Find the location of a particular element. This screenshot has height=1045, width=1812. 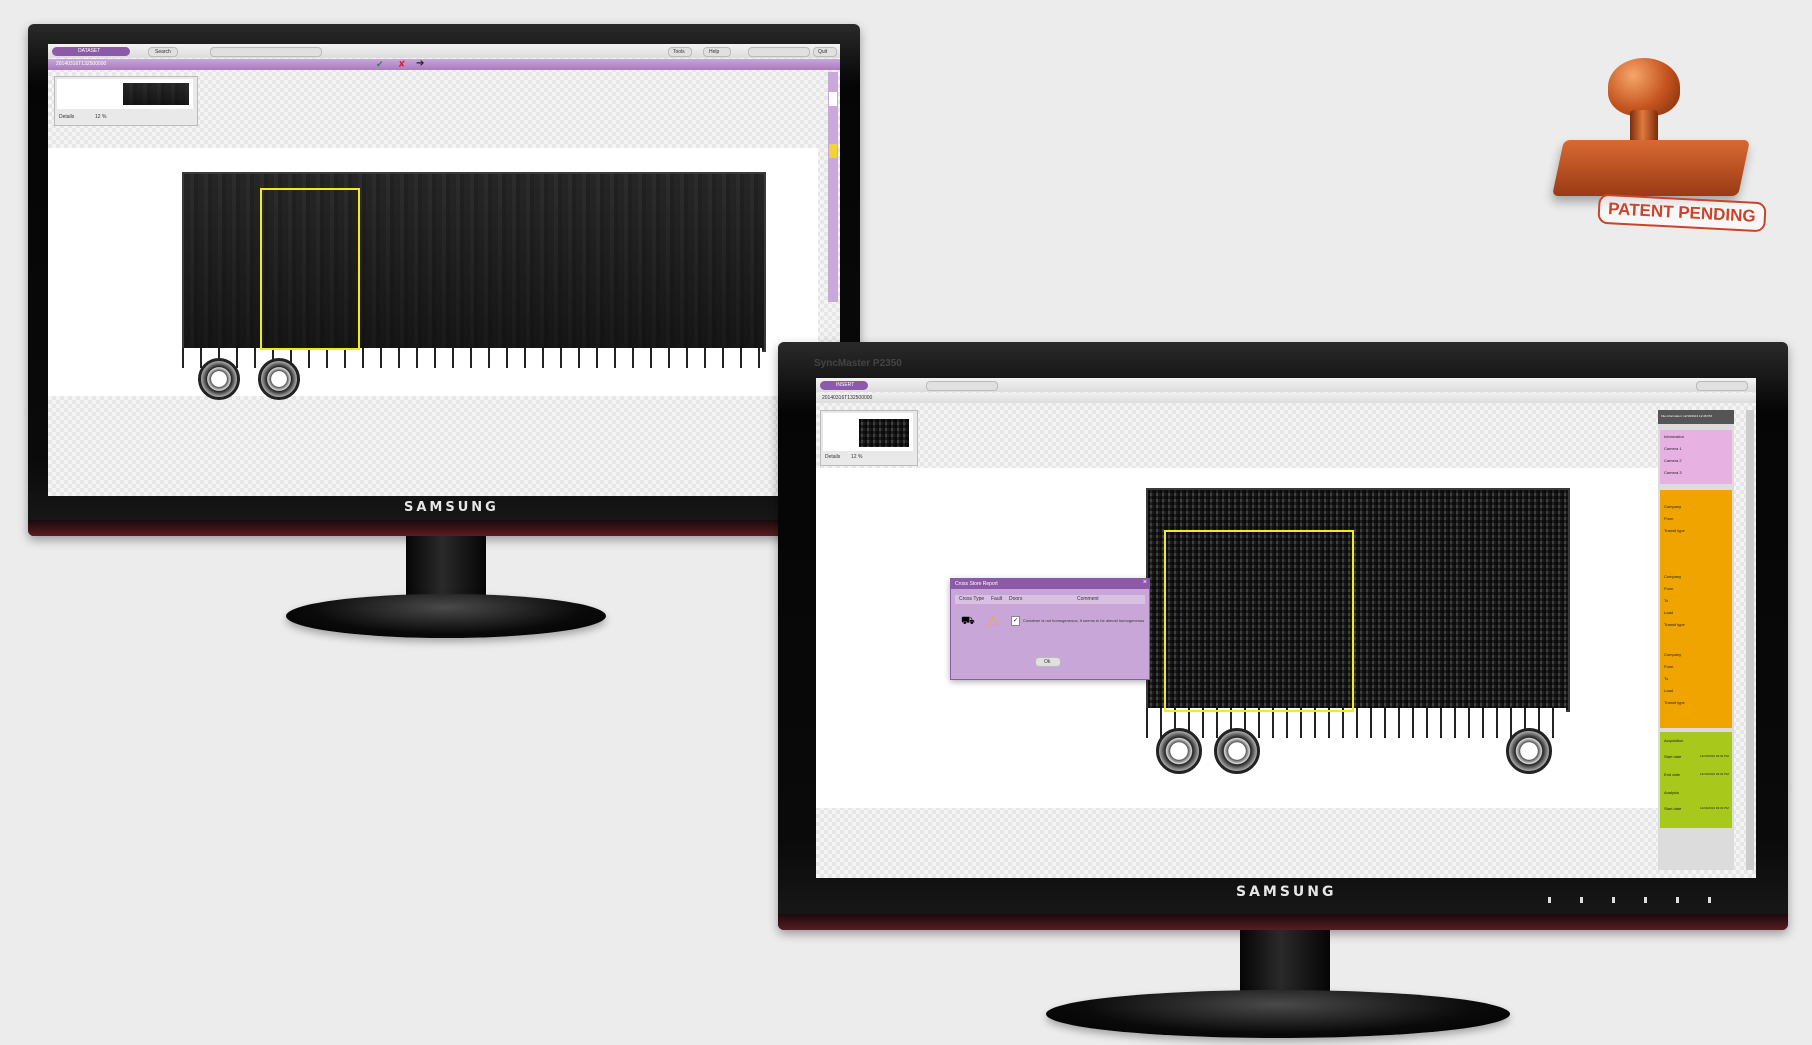

tab-insert: INSERT is located at coordinates (844, 385).